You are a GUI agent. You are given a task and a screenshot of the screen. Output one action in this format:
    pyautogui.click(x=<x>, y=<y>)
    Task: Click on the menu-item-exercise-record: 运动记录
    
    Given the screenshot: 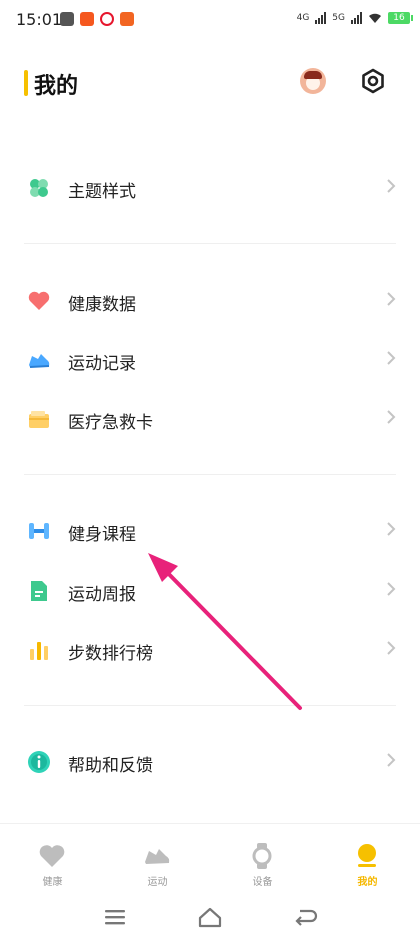 What is the action you would take?
    pyautogui.click(x=210, y=360)
    